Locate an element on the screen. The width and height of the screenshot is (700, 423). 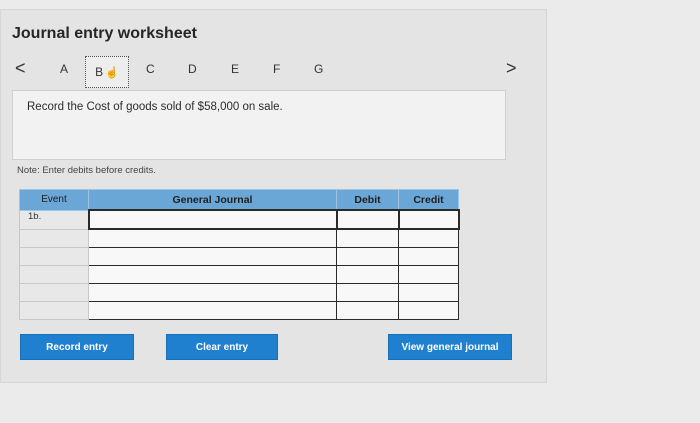
tab-b: B ☝ is located at coordinates (107, 72).